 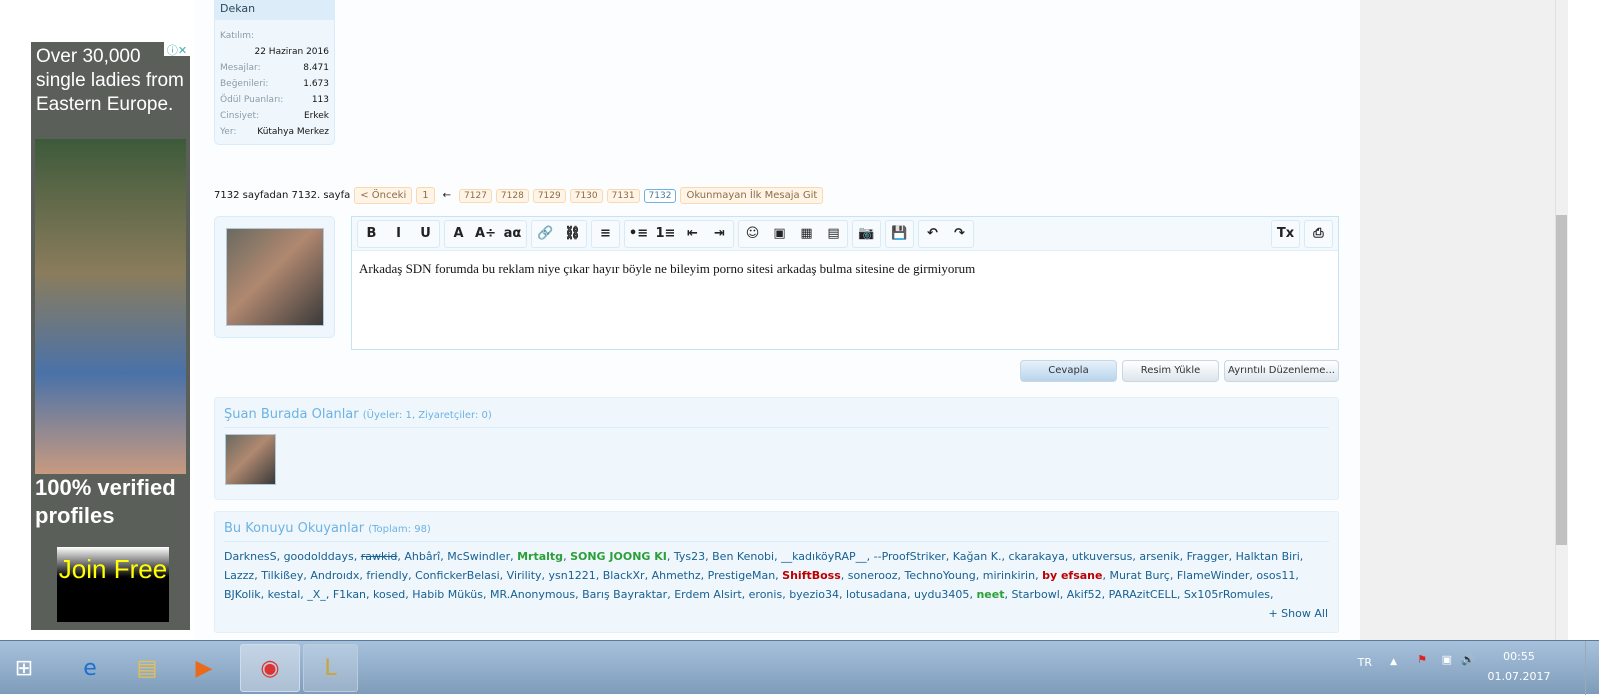 I want to click on prev-page-button: < Önceki, so click(x=383, y=195).